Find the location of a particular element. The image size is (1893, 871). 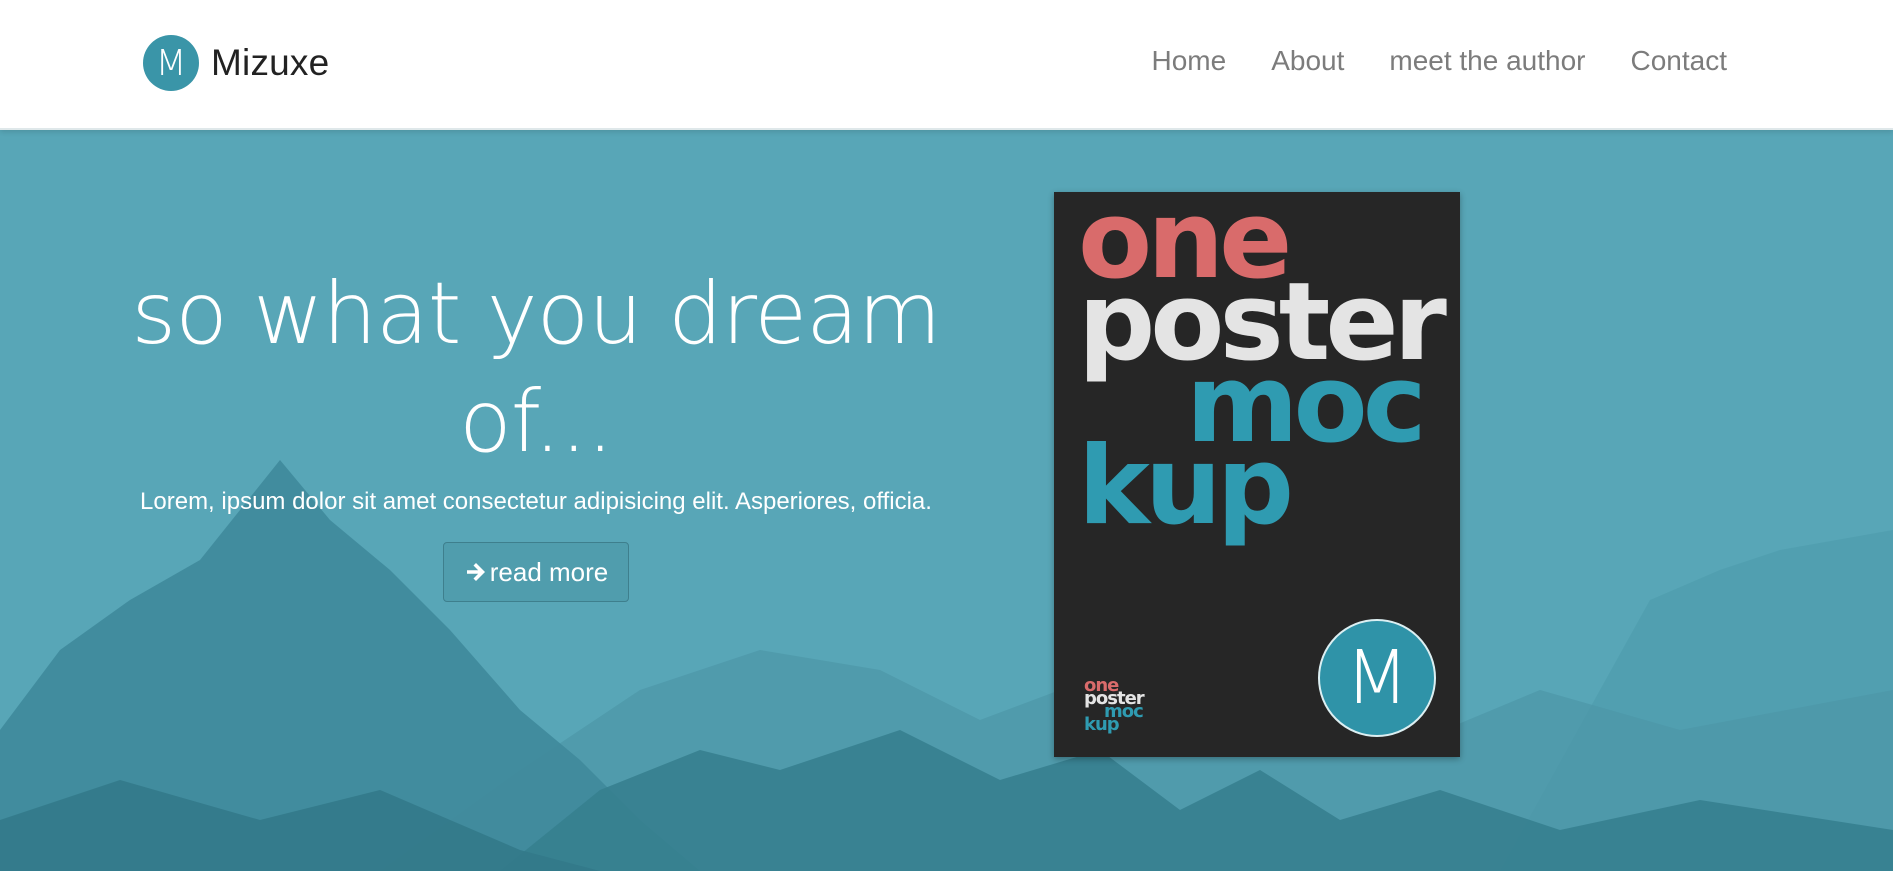

nav-item-contact: Contact is located at coordinates (1679, 61).